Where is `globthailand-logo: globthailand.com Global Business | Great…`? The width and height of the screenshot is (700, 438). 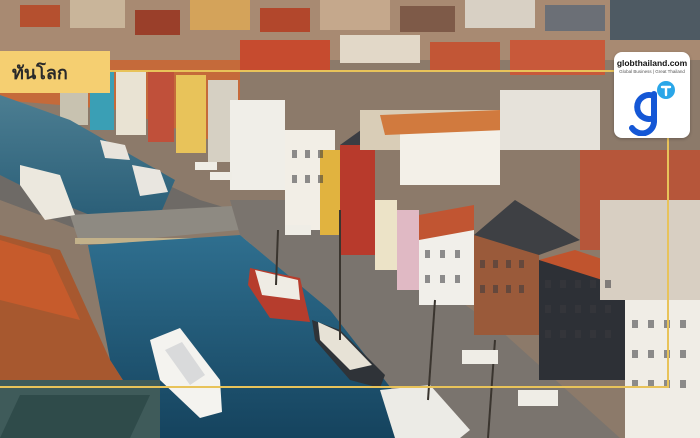 globthailand-logo: globthailand.com Global Business | Great… is located at coordinates (652, 95).